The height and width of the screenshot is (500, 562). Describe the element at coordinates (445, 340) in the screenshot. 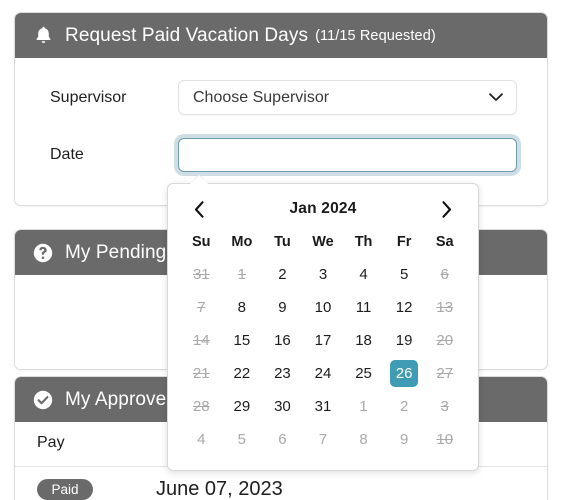

I see `datepicker-day-label: 20` at that location.